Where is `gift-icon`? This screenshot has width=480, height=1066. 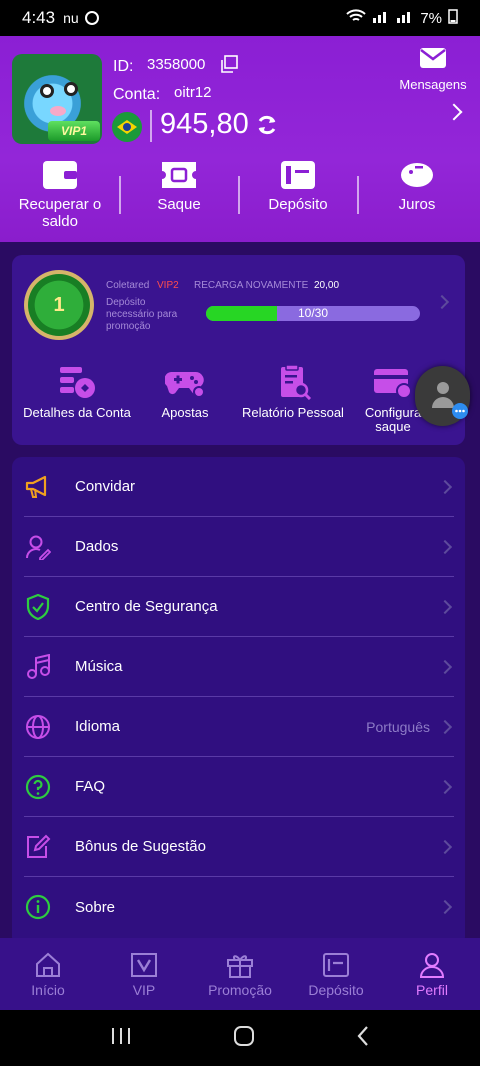 gift-icon is located at coordinates (240, 965).